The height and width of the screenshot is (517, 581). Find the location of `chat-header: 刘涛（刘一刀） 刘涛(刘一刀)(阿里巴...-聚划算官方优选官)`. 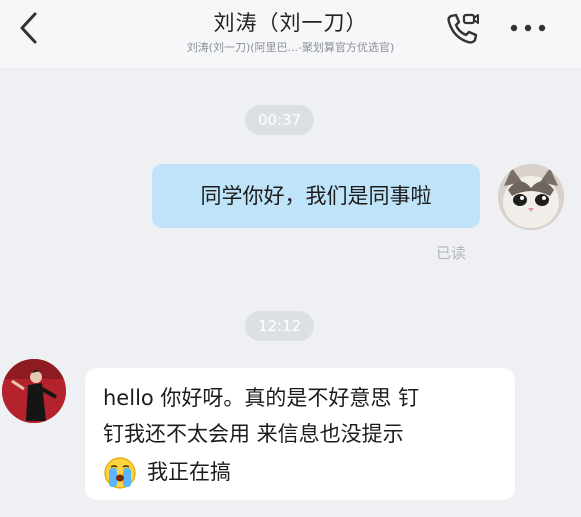

chat-header: 刘涛（刘一刀） 刘涛(刘一刀)(阿里巴...-聚划算官方优选官) is located at coordinates (290, 34).